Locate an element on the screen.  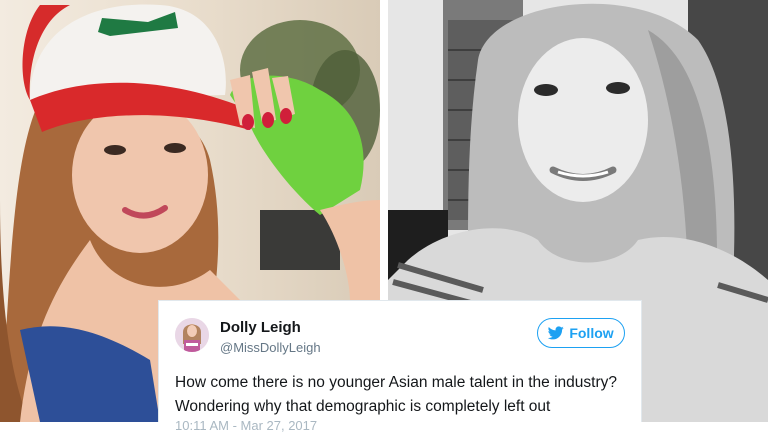
avatar-image is located at coordinates (192, 335).